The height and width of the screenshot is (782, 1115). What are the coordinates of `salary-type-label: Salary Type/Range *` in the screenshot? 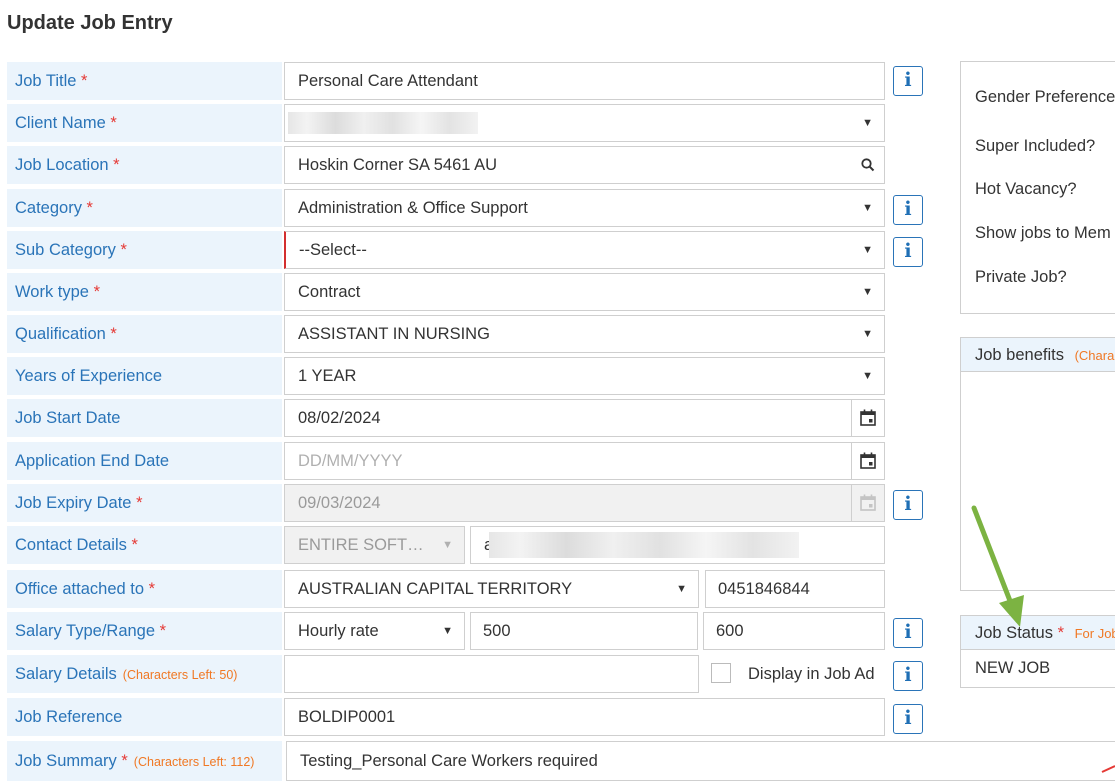 It's located at (144, 631).